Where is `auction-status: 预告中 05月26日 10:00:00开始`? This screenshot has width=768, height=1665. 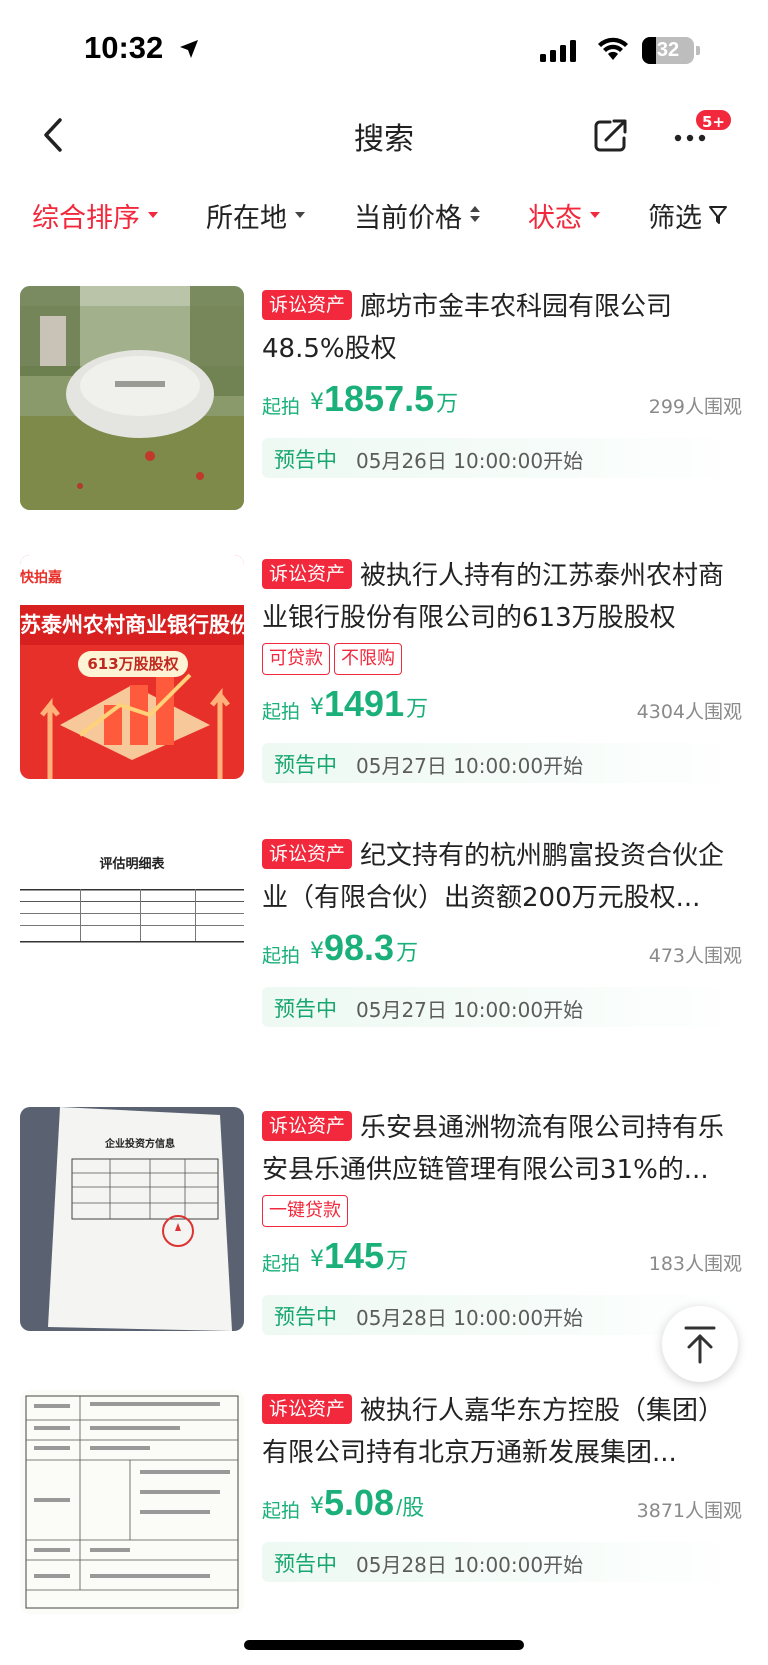
auction-status: 预告中 05月26日 10:00:00开始 is located at coordinates (502, 458).